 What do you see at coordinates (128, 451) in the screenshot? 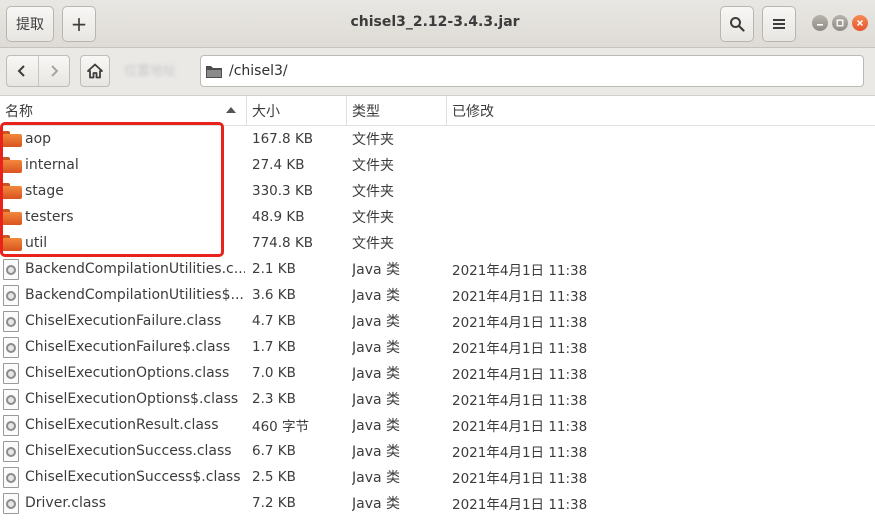
I see `file-name: ChiselExecutionSuccess.class` at bounding box center [128, 451].